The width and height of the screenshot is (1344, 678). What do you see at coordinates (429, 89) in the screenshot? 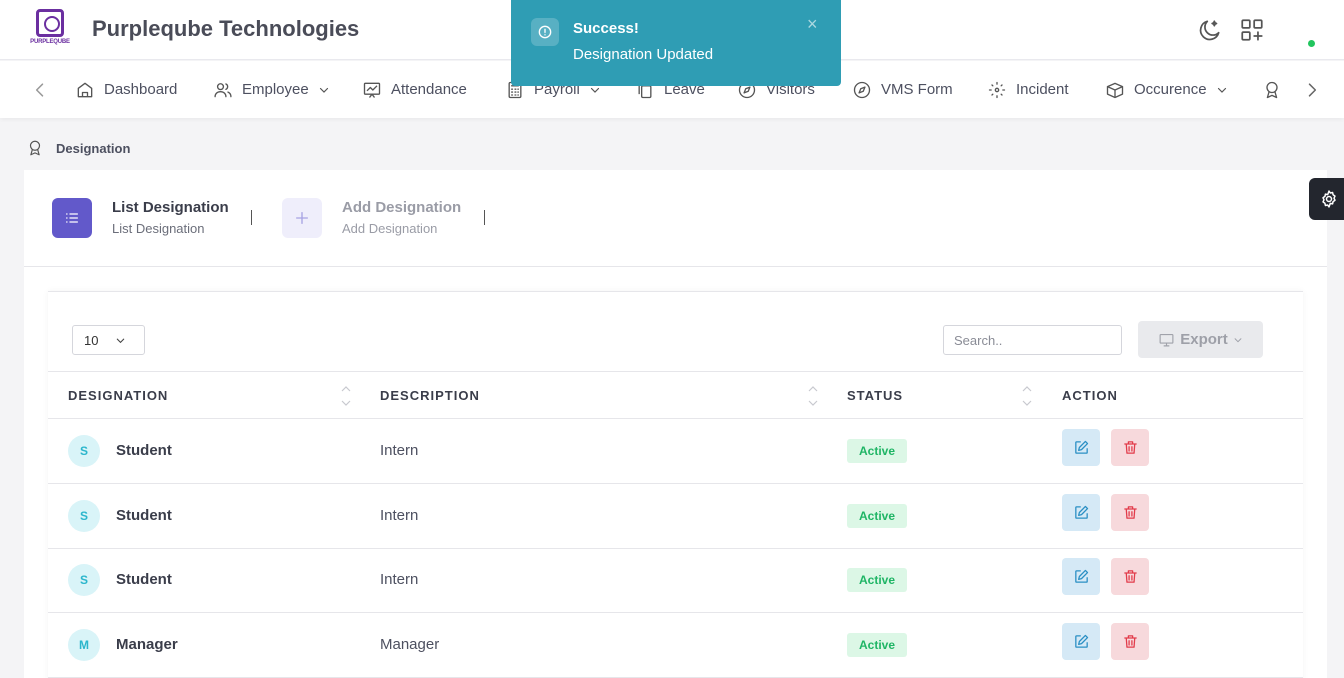
I see `nav-label-attendance: Attendance` at bounding box center [429, 89].